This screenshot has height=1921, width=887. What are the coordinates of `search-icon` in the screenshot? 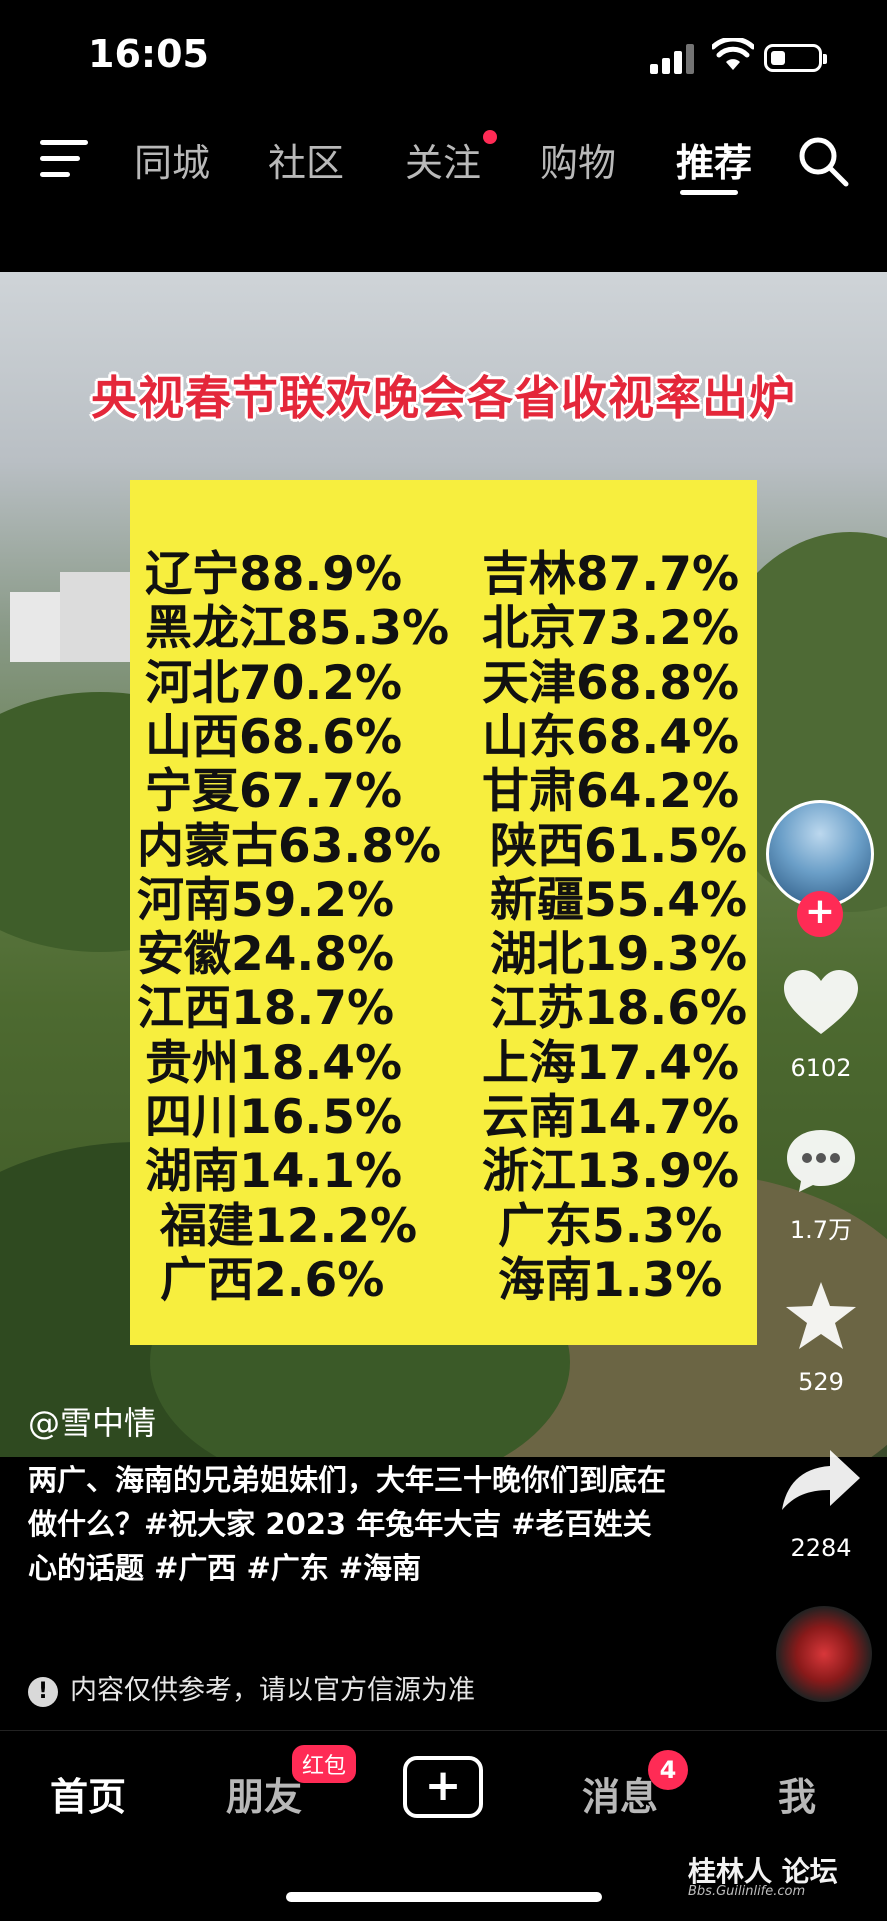 It's located at (823, 161).